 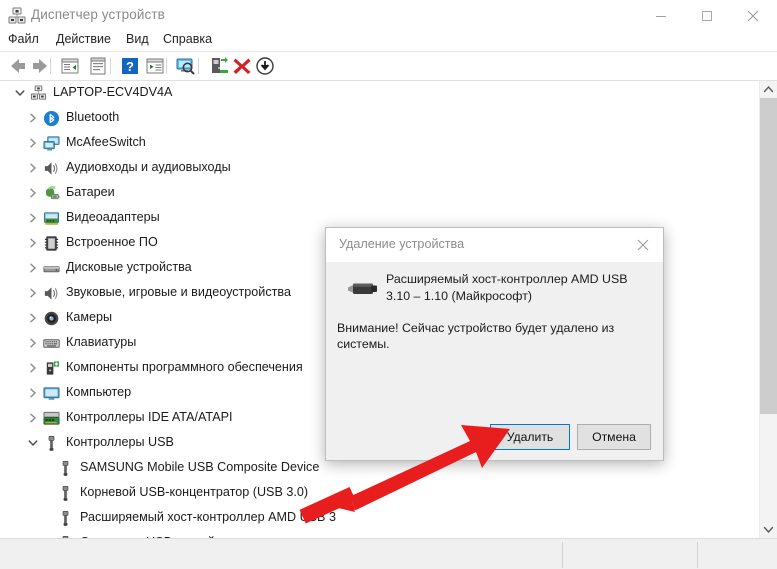 What do you see at coordinates (388, 16) in the screenshot?
I see `title-bar: Диспетчер устройств` at bounding box center [388, 16].